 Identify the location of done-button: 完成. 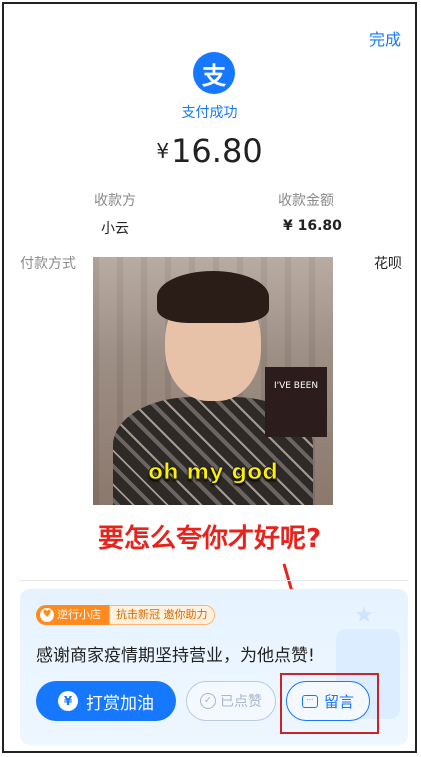
(385, 38).